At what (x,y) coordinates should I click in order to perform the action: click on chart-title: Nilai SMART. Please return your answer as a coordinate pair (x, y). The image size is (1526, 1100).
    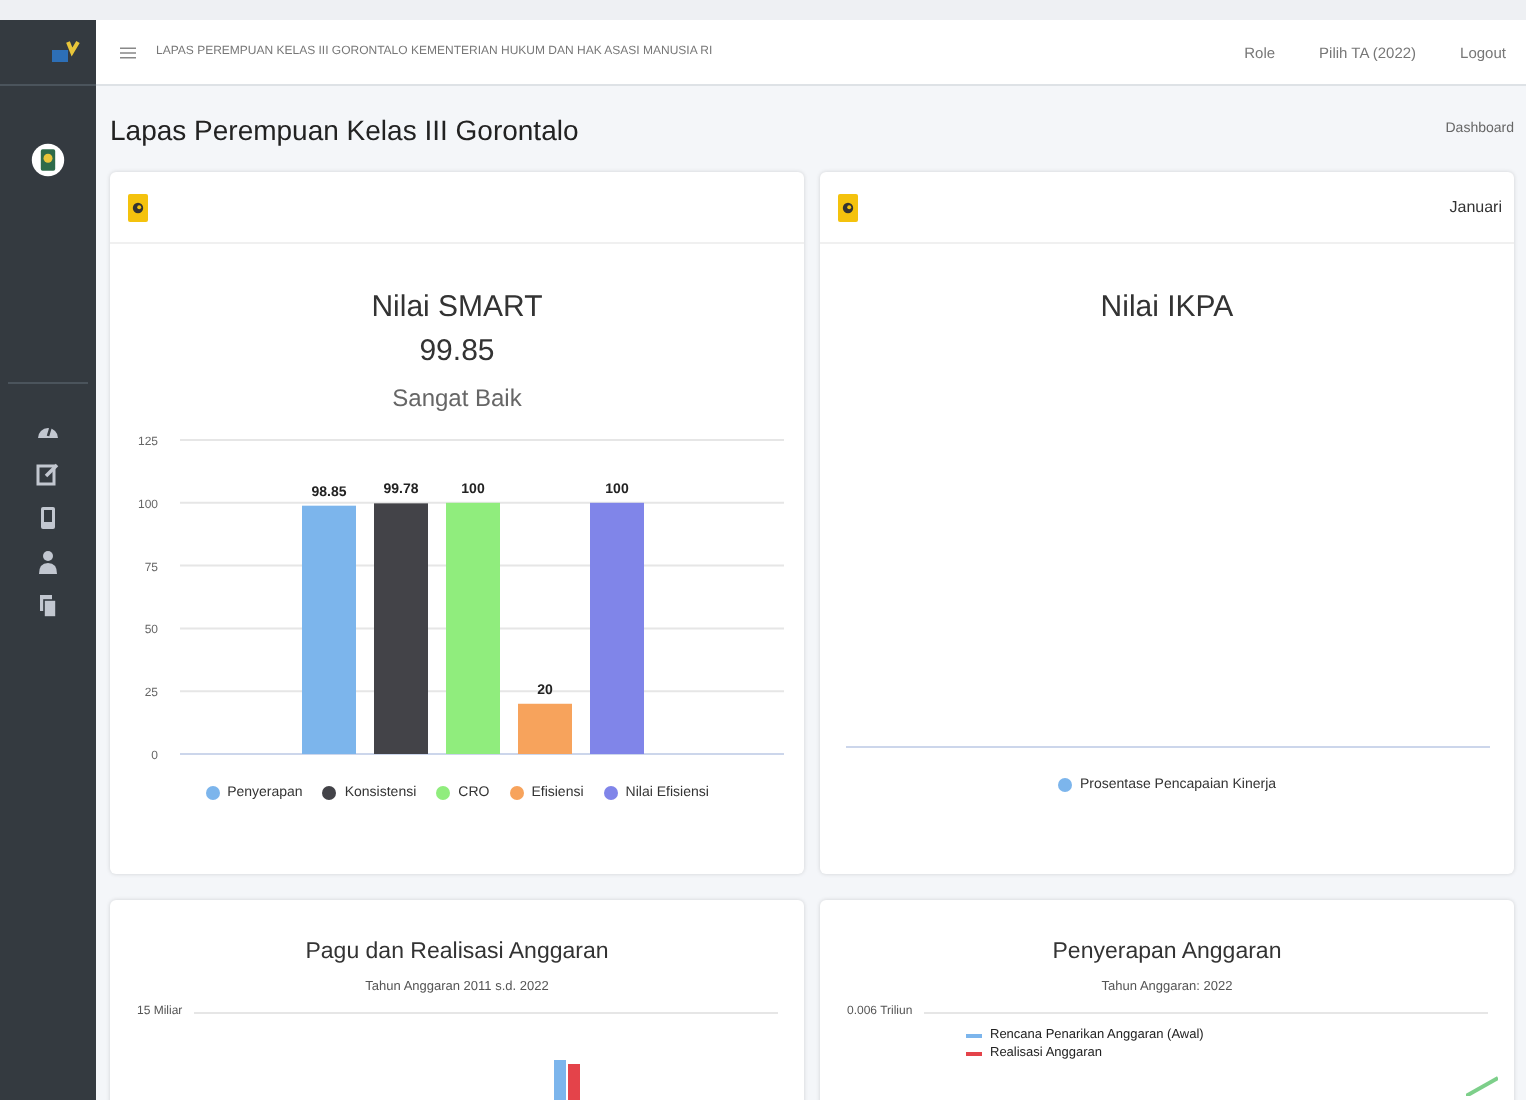
    Looking at the image, I should click on (457, 308).